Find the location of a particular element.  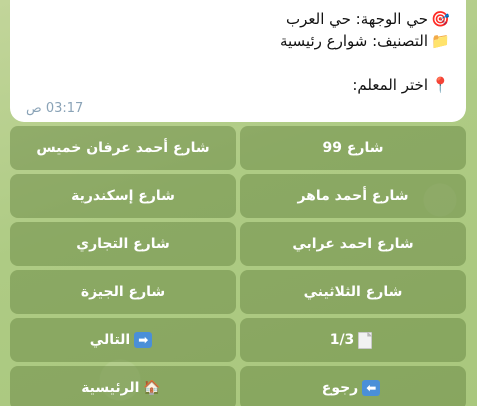

page-indicator-button: 1/3 is located at coordinates (353, 340).